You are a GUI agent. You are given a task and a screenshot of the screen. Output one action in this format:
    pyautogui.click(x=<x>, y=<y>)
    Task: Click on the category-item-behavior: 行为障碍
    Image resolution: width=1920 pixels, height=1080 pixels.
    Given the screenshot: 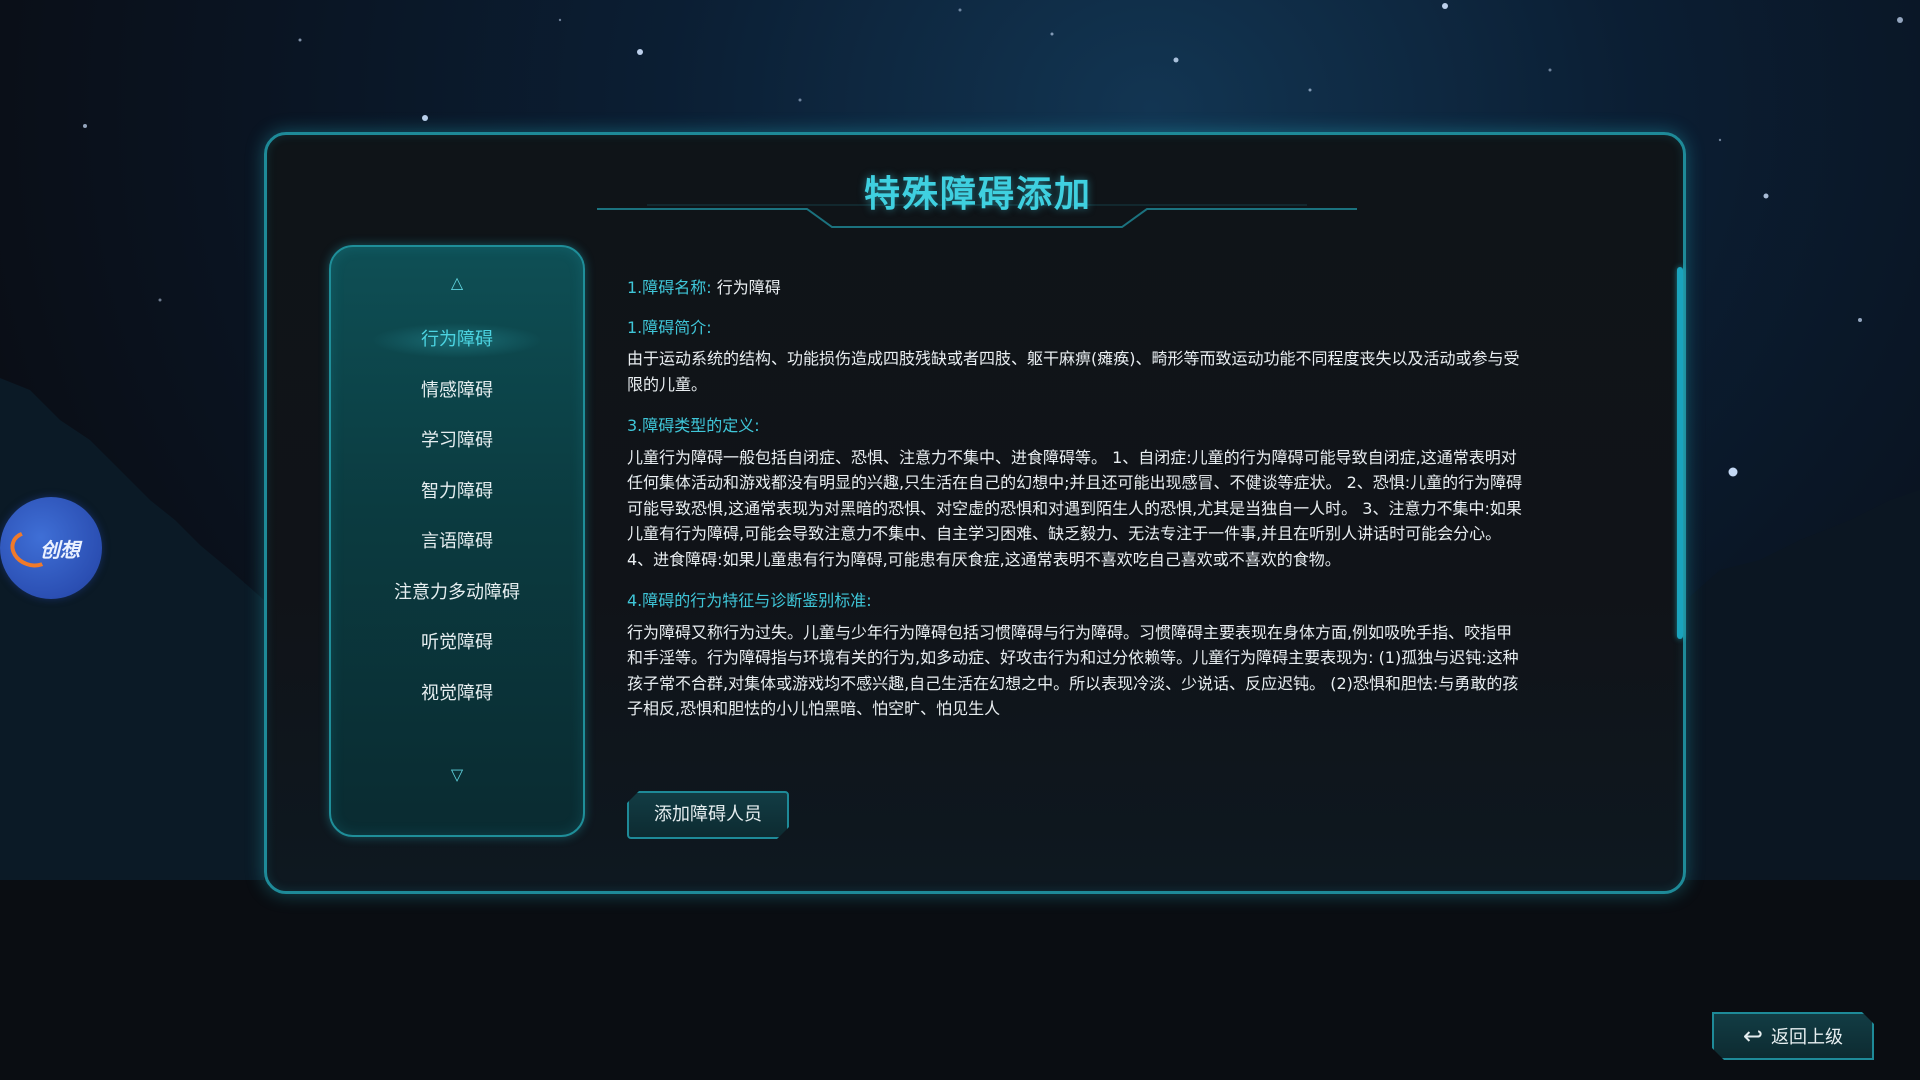 What is the action you would take?
    pyautogui.click(x=457, y=340)
    